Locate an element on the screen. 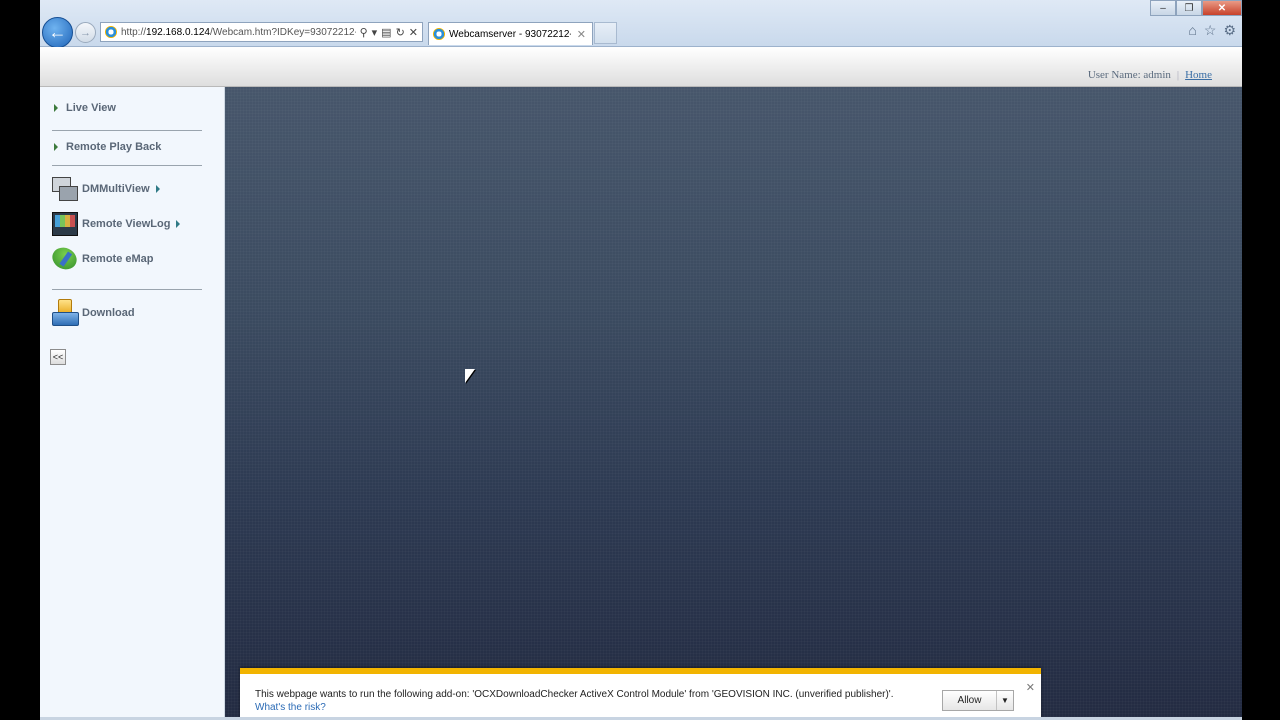 This screenshot has height=720, width=1280. sidebar-item-label: Remote Play Back is located at coordinates (114, 147).